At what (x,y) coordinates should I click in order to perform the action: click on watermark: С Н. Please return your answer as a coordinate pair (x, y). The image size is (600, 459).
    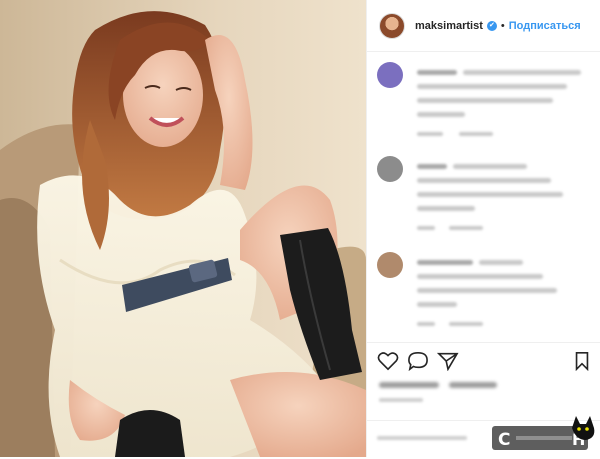
    Looking at the image, I should click on (545, 433).